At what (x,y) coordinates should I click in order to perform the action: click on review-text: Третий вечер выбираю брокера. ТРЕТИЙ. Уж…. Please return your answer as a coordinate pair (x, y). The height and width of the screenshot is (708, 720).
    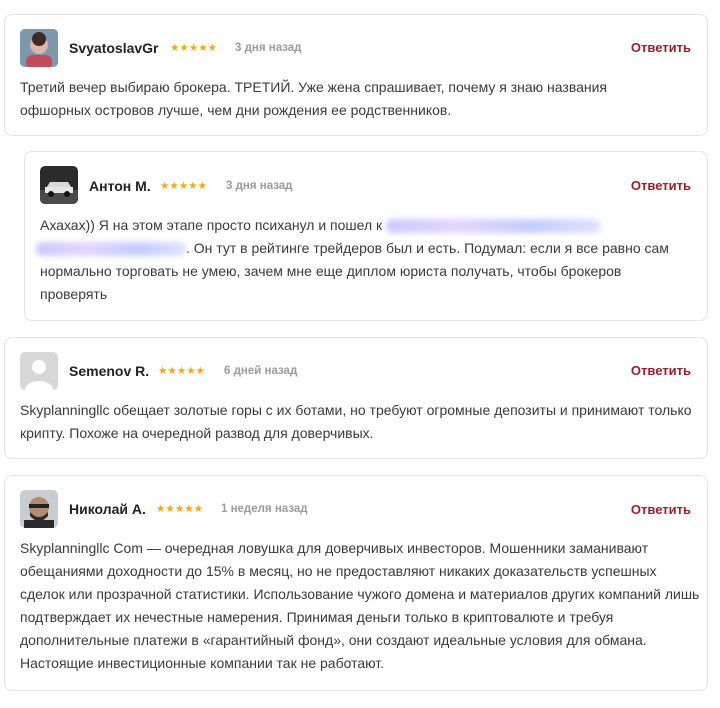
    Looking at the image, I should click on (314, 98).